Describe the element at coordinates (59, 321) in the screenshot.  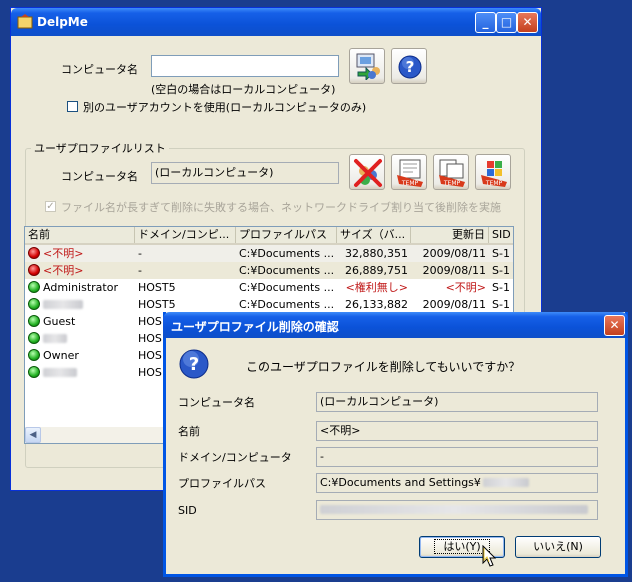
I see `row-name: Guest` at that location.